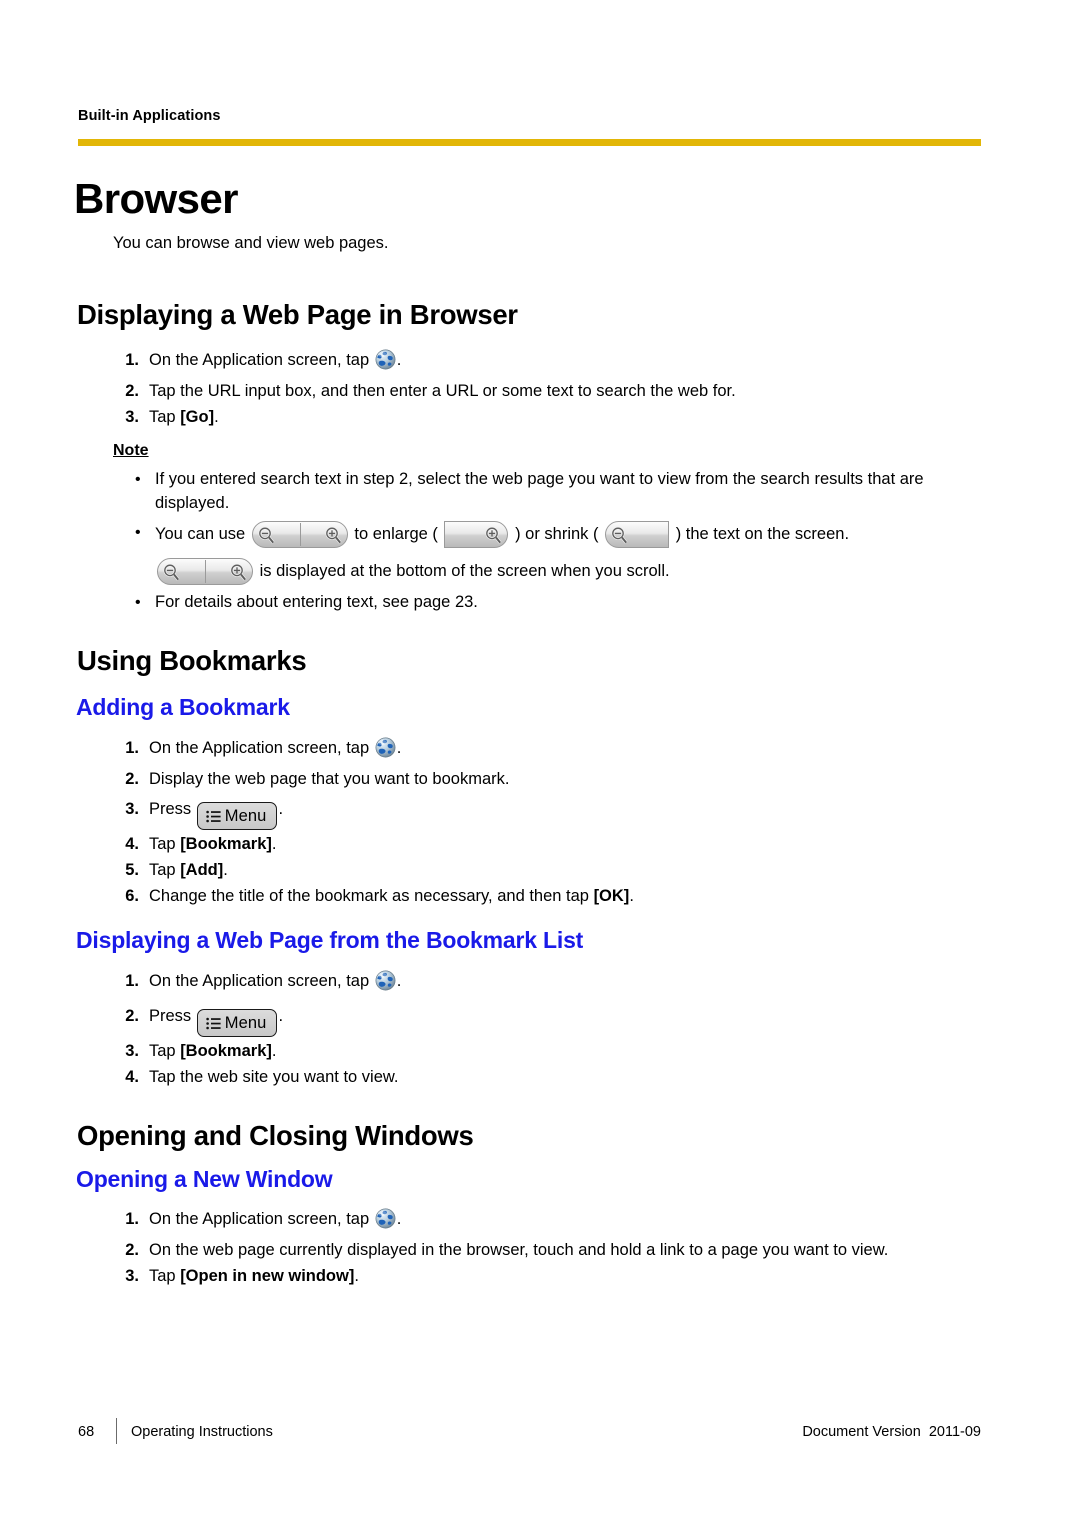 The height and width of the screenshot is (1527, 1080). Describe the element at coordinates (192, 660) in the screenshot. I see `section-heading-using-bookmarks: Using Bookmarks` at that location.